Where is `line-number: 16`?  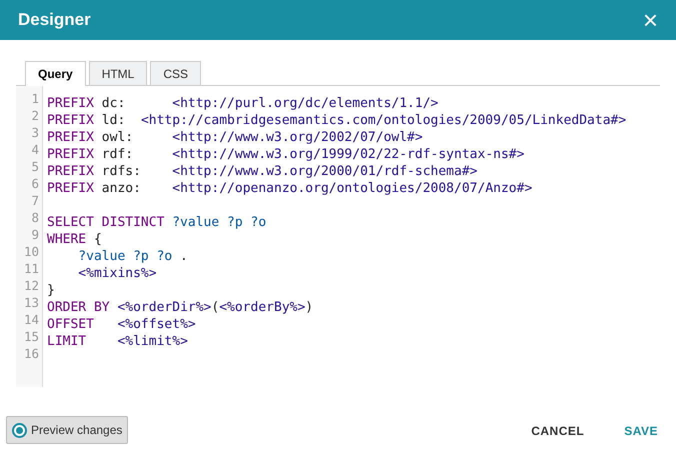 line-number: 16 is located at coordinates (31, 354).